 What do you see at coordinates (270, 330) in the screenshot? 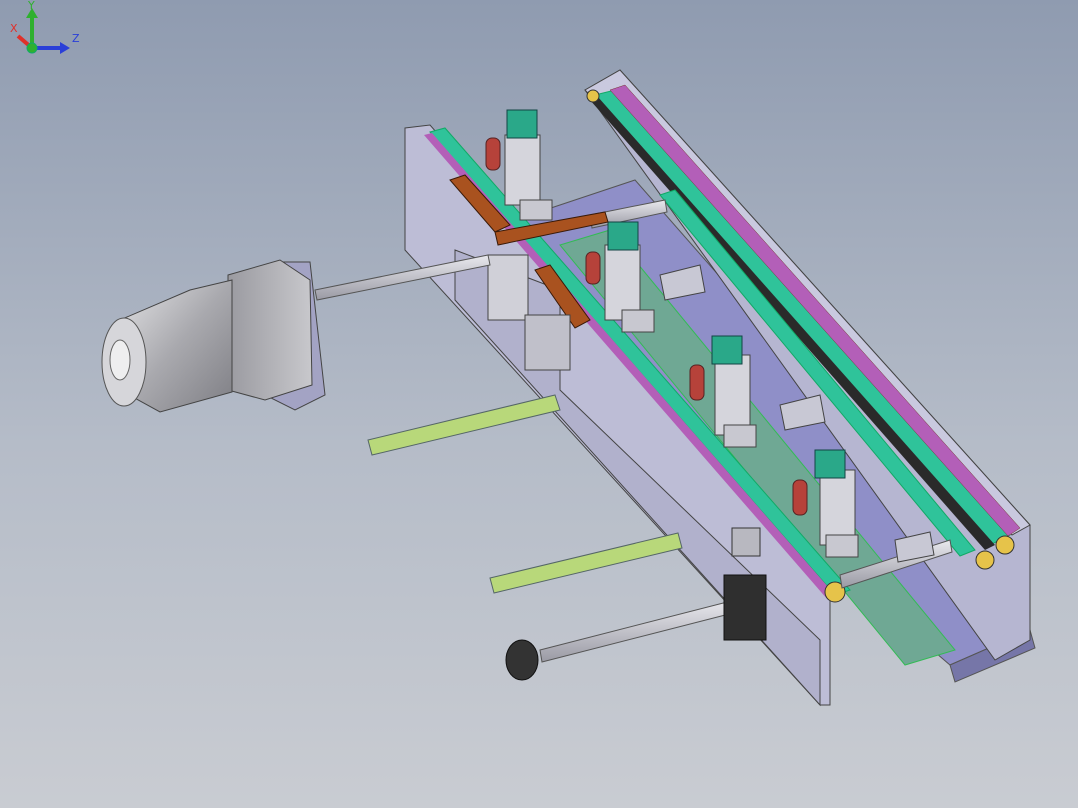
I see `gearbox` at bounding box center [270, 330].